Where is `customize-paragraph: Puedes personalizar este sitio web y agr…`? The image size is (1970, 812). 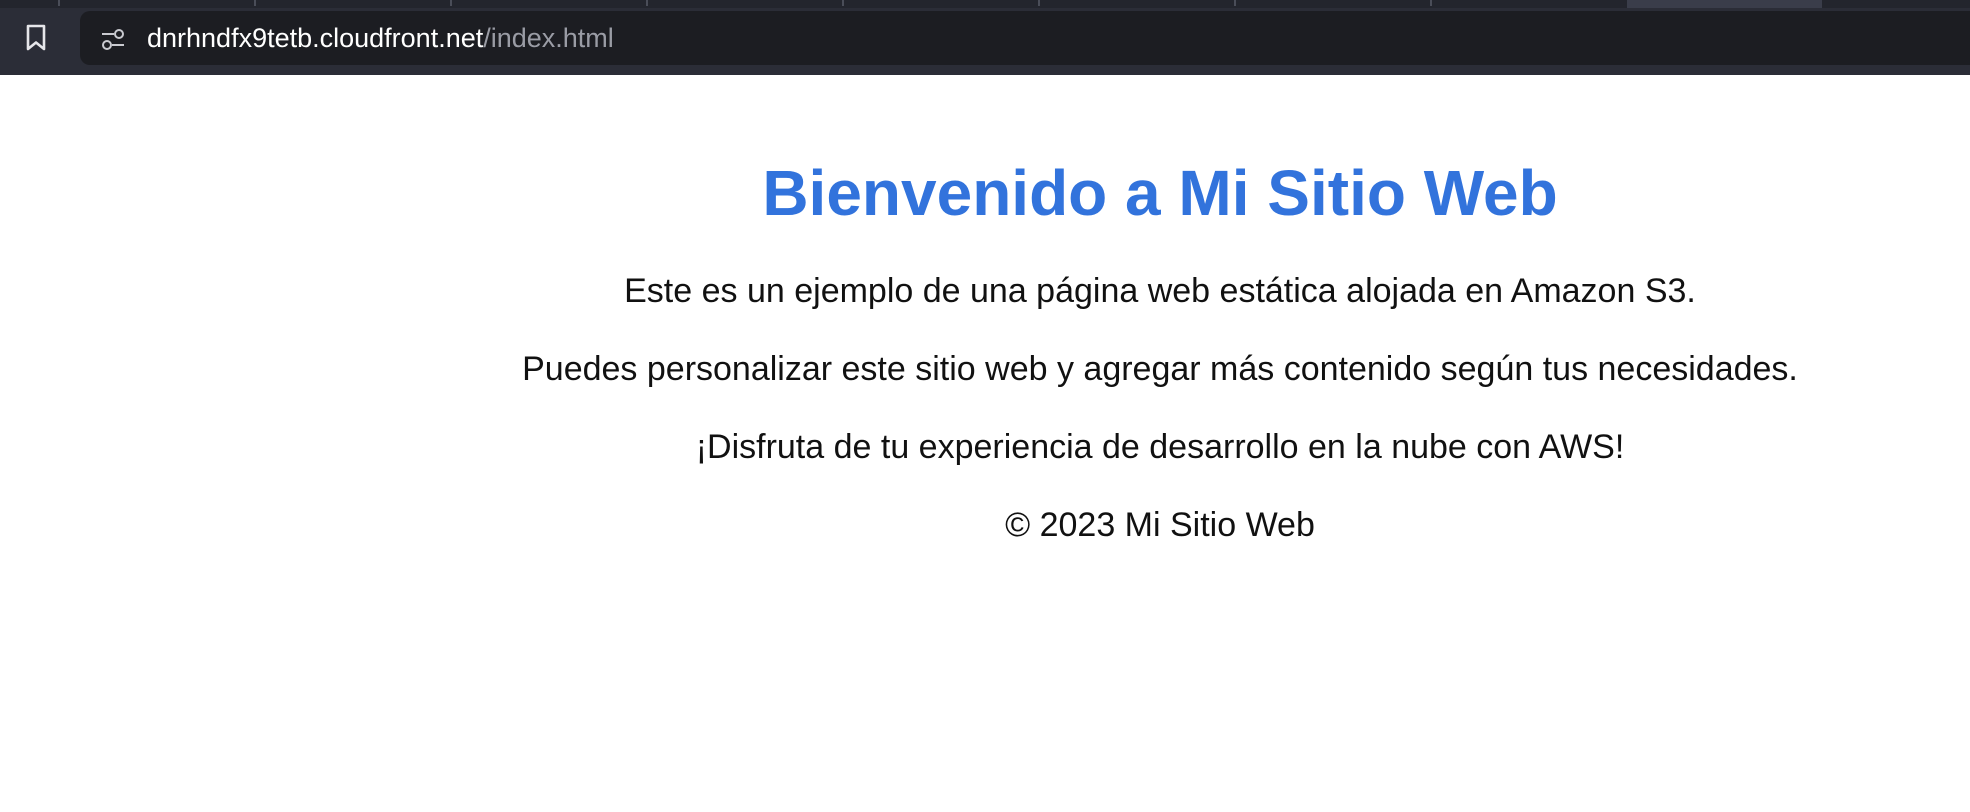
customize-paragraph: Puedes personalizar este sitio web y agr… is located at coordinates (1160, 369).